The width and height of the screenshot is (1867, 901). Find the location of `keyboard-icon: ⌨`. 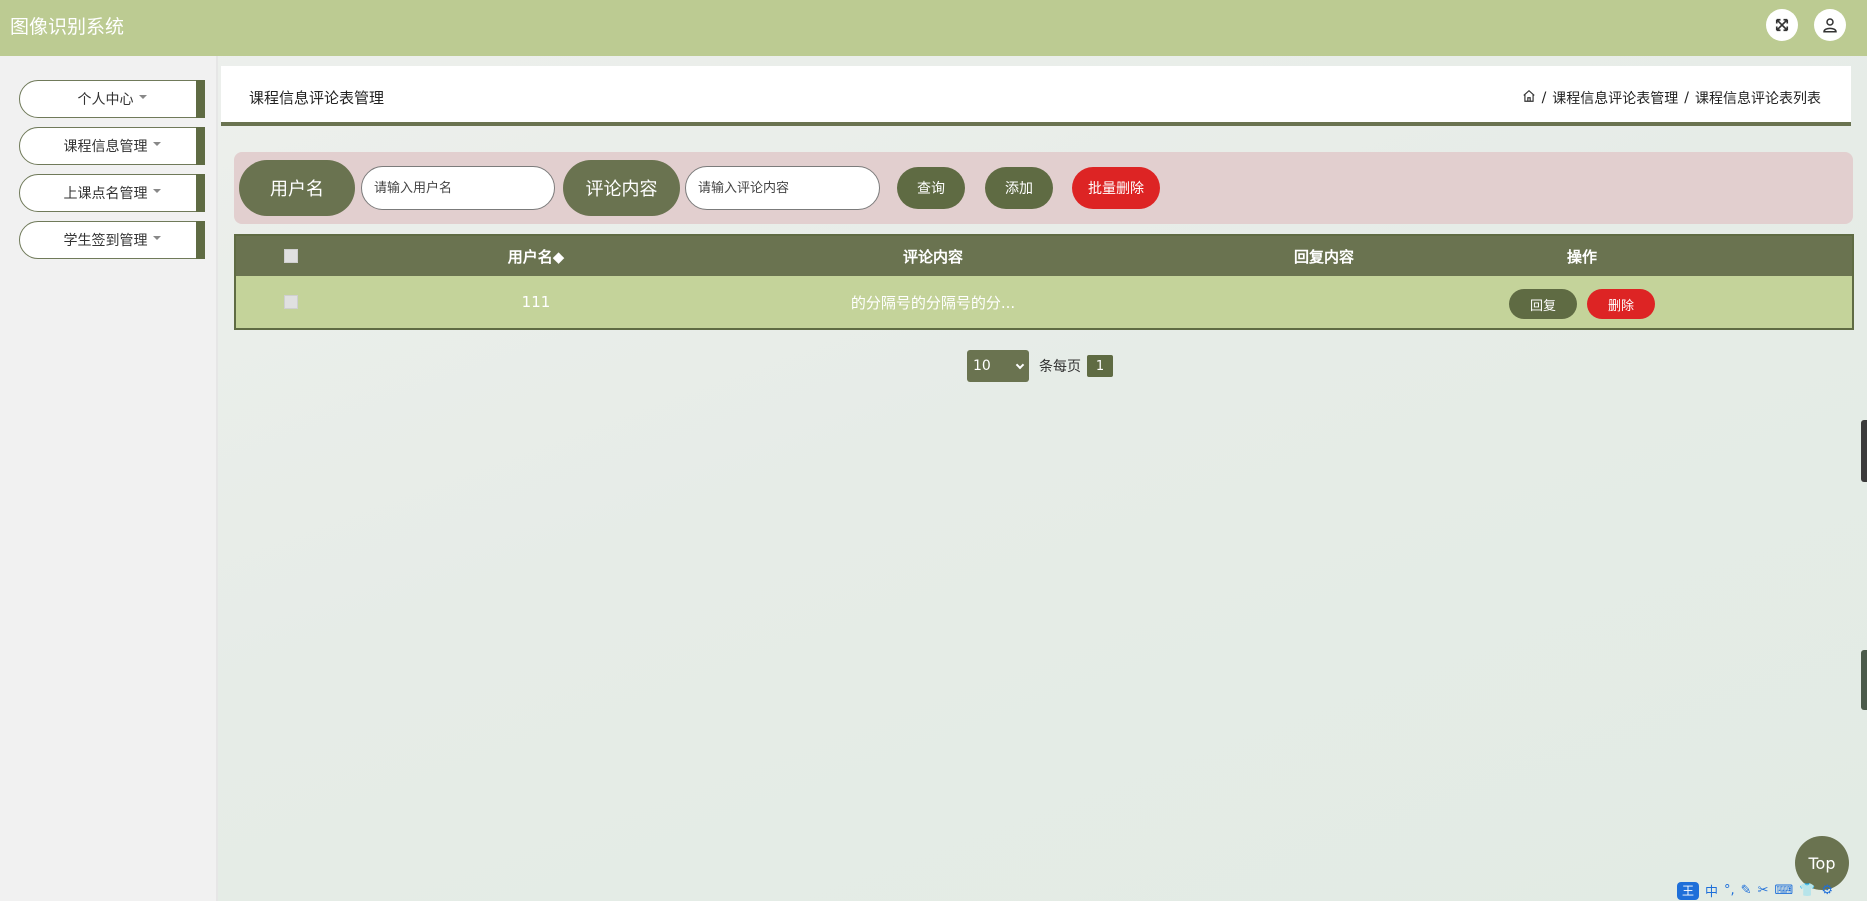

keyboard-icon: ⌨ is located at coordinates (1783, 890).